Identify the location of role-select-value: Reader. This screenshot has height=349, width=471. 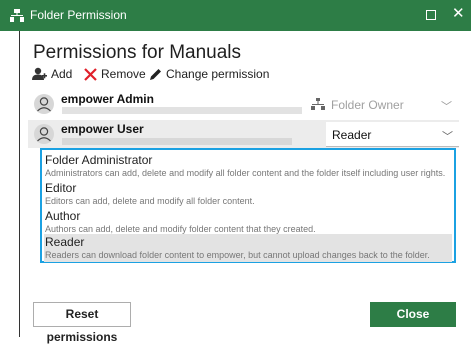
(352, 135).